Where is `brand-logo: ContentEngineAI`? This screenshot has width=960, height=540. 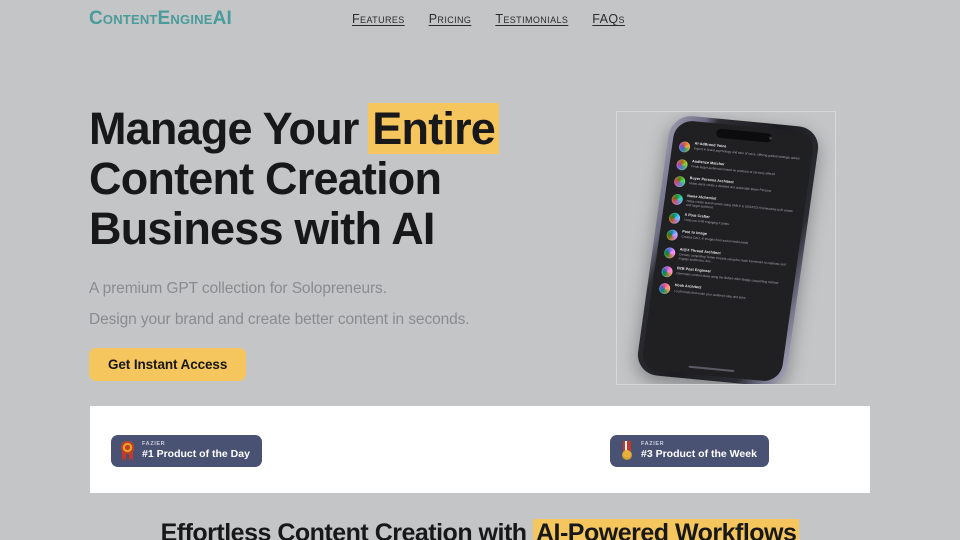 brand-logo: ContentEngineAI is located at coordinates (160, 19).